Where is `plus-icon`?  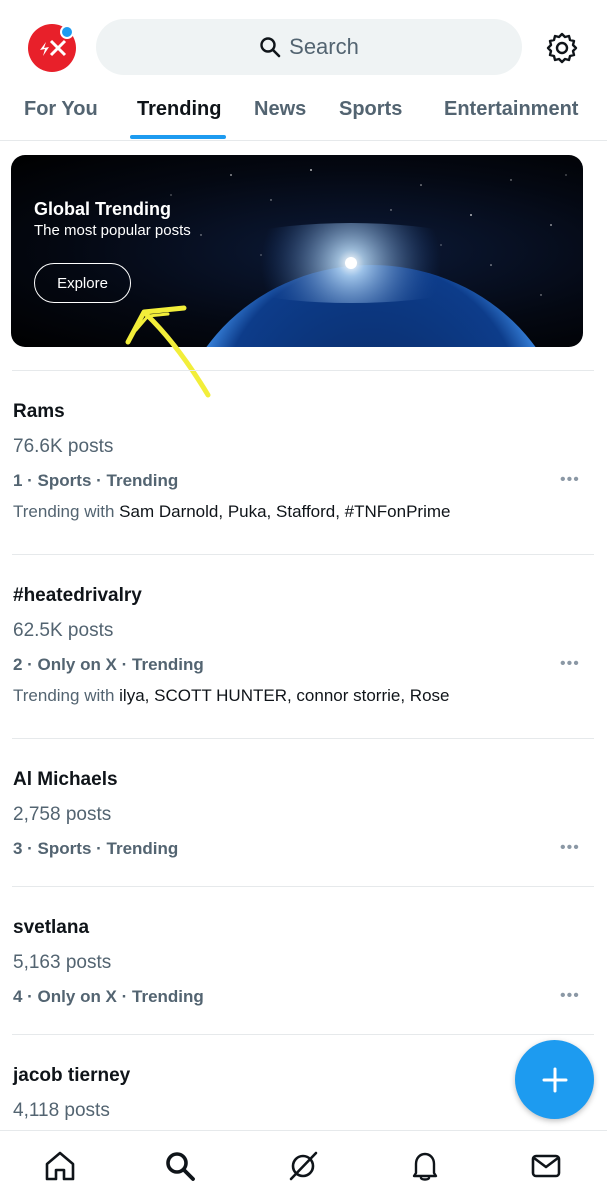 plus-icon is located at coordinates (554, 1079).